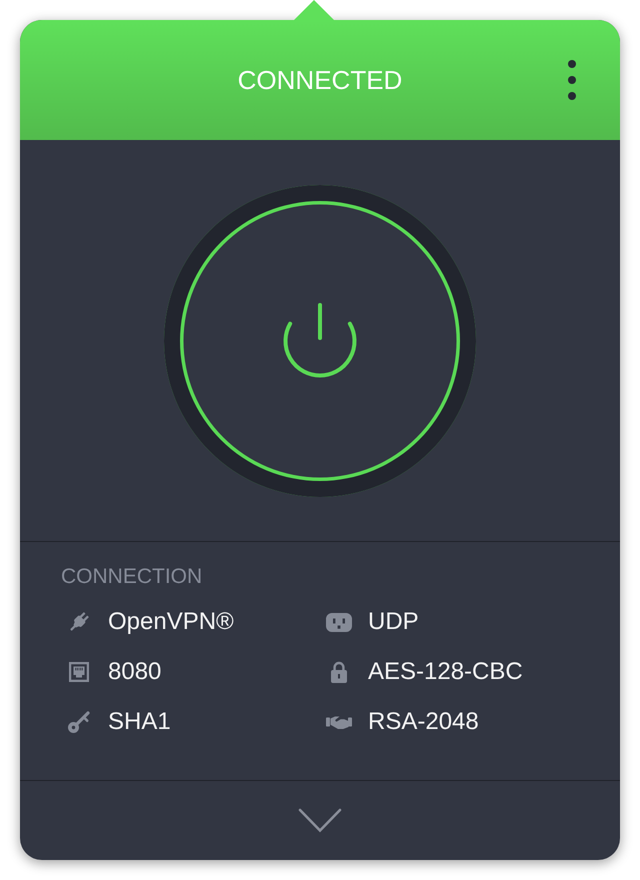 This screenshot has height=880, width=640. I want to click on menu-icon, so click(572, 80).